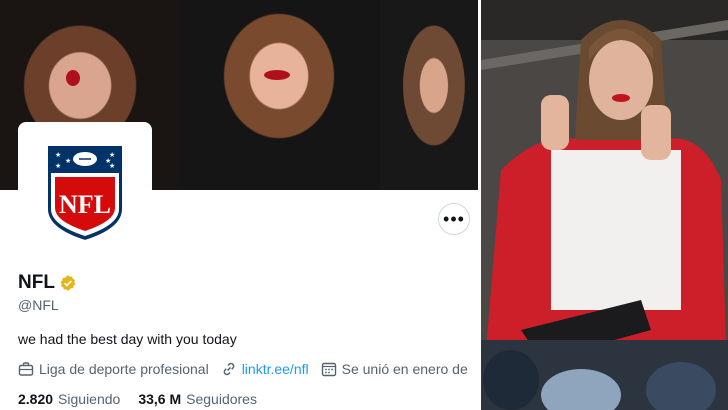 The height and width of the screenshot is (410, 728). I want to click on logo-text: NFL, so click(85, 204).